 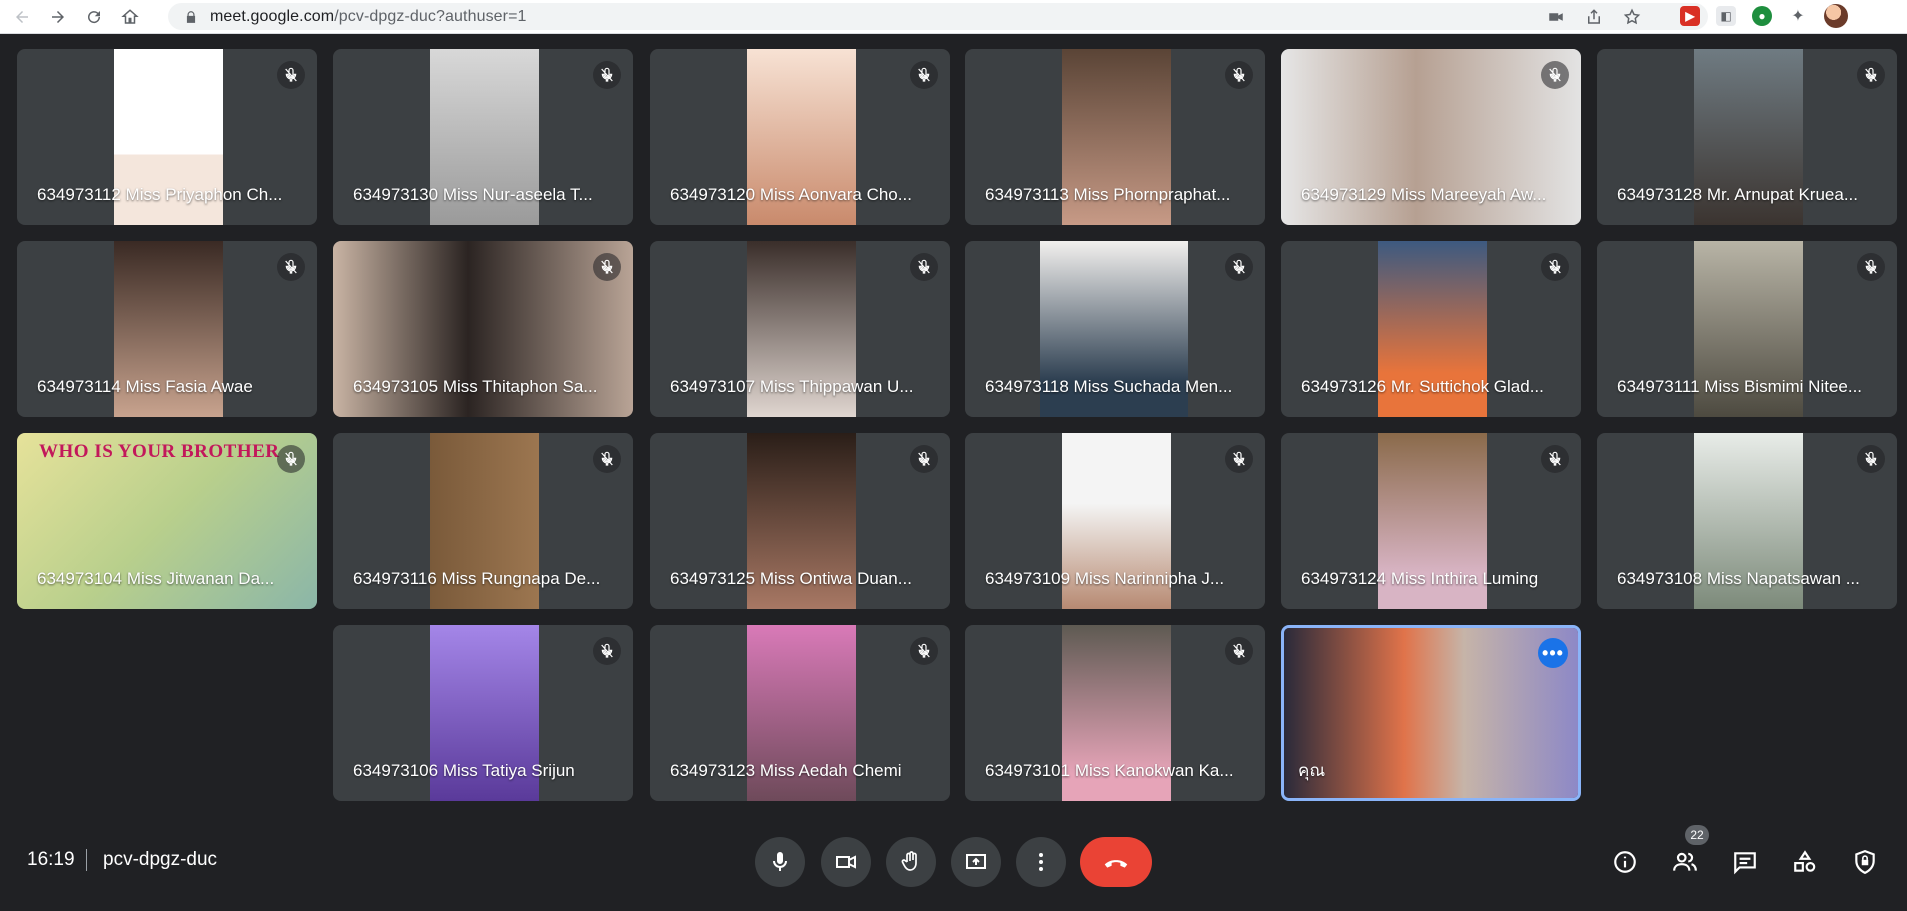 I want to click on info-icon, so click(x=1625, y=862).